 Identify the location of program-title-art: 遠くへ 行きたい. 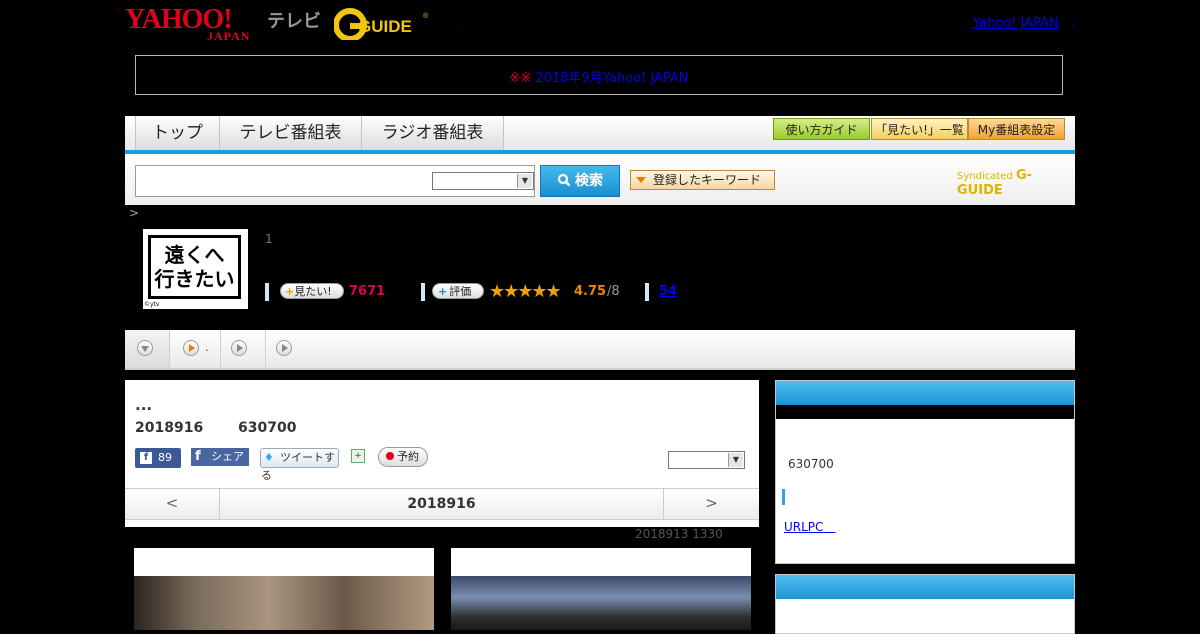
(194, 267).